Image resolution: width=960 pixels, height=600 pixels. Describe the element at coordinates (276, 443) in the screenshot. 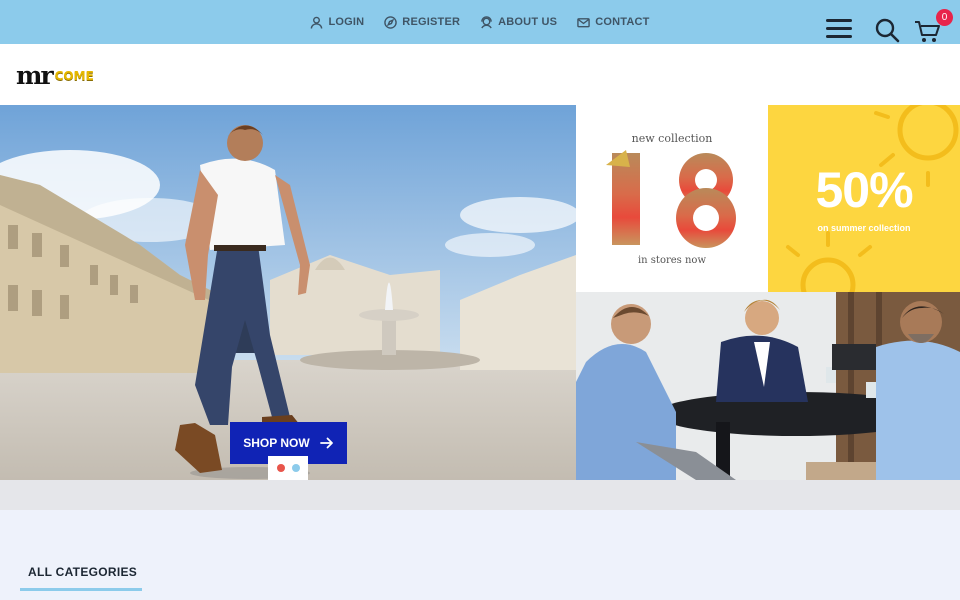

I see `shop-now-label: SHOP NOW` at that location.